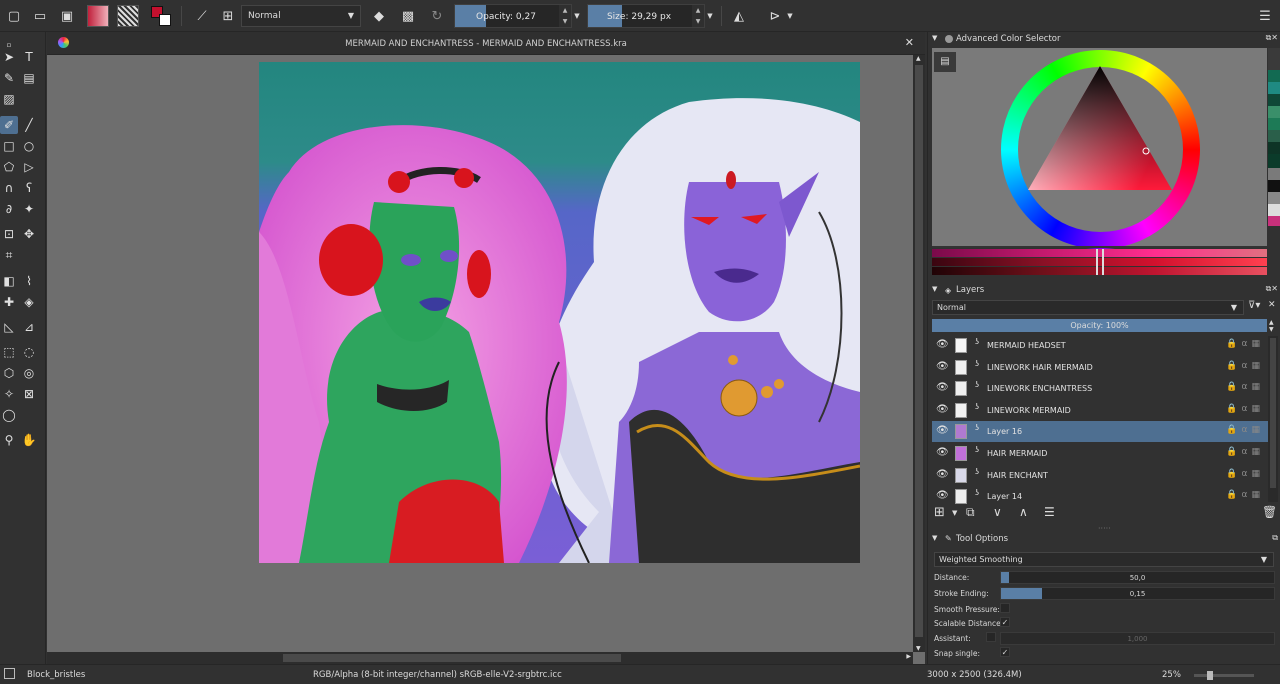 Image resolution: width=1280 pixels, height=684 pixels. Describe the element at coordinates (1100, 367) in the screenshot. I see `layer-row: 👁 ʖ LINEWORK HAIR MERMAID 🔒α▦` at that location.